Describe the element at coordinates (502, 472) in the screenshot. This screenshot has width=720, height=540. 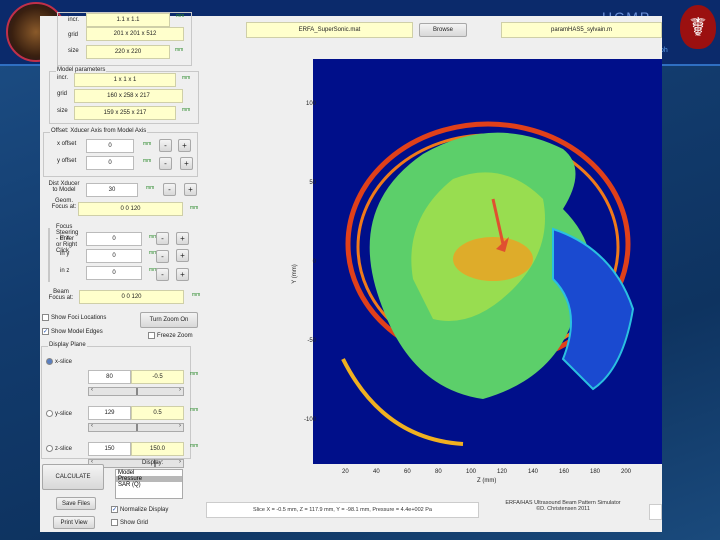
I see `x-tick: 120` at that location.